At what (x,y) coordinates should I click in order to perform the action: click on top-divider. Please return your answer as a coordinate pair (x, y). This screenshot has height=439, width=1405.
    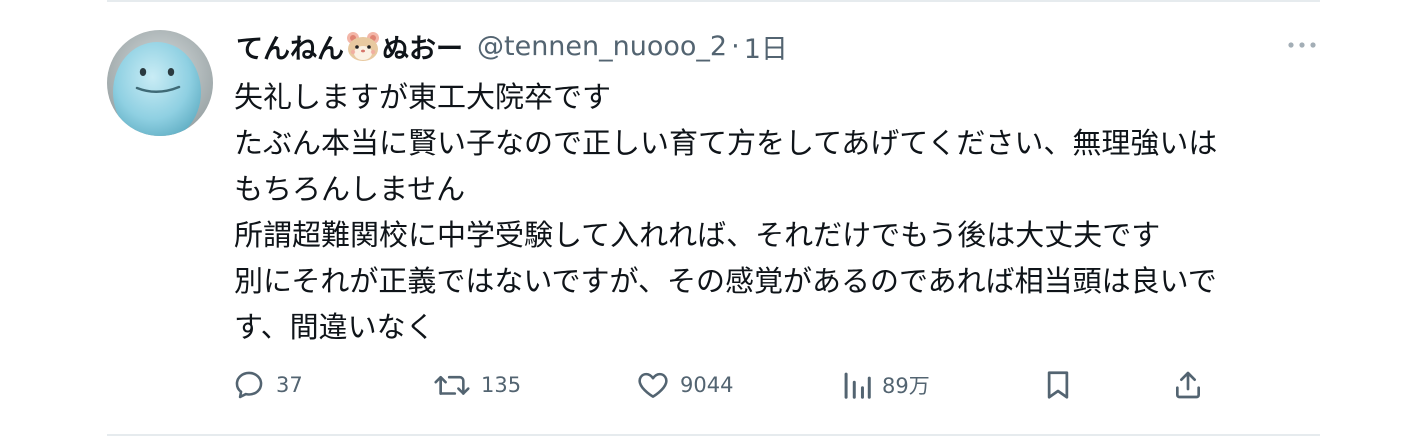
    Looking at the image, I should click on (713, 1).